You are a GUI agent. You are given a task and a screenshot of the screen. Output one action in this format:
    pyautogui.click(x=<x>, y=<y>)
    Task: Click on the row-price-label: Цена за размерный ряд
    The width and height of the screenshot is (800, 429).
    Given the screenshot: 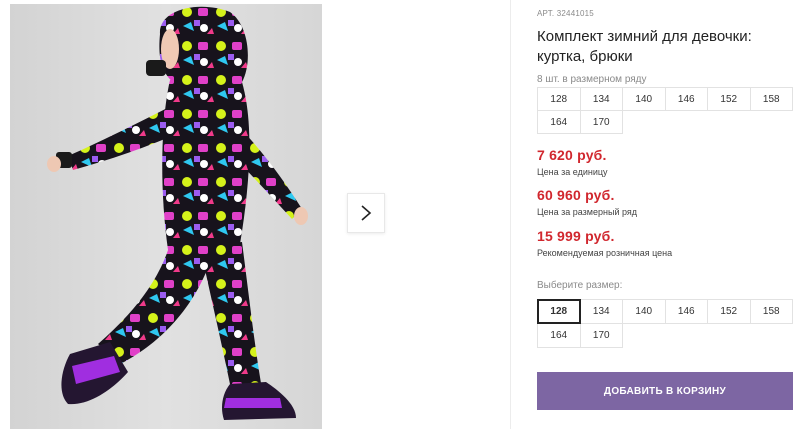 What is the action you would take?
    pyautogui.click(x=587, y=212)
    